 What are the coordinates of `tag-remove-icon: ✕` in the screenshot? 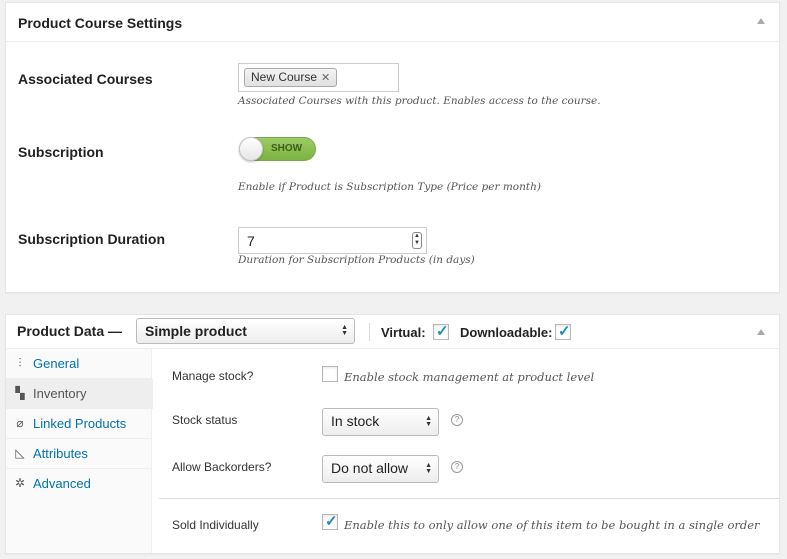 It's located at (325, 78).